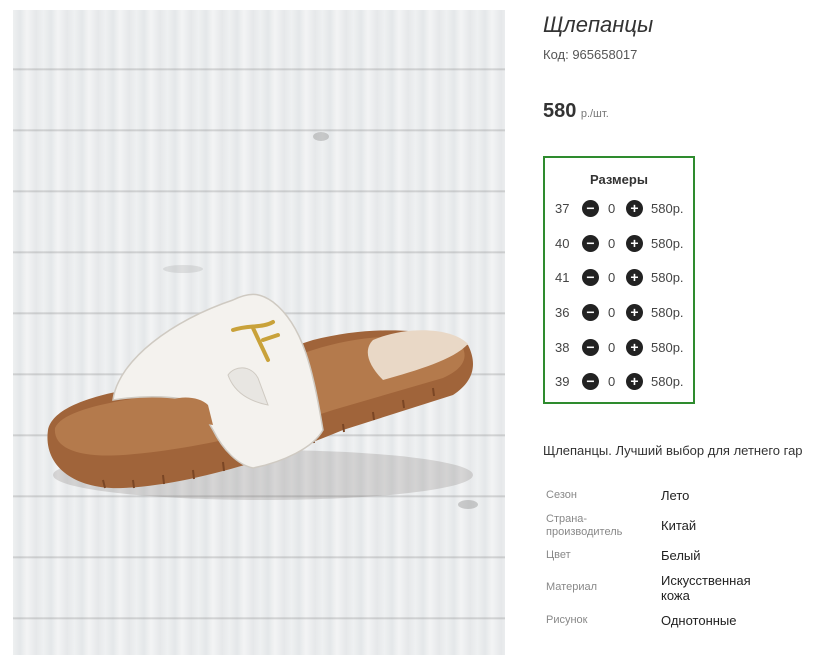 The image size is (822, 655). I want to click on property-name: Рисунок, so click(567, 620).